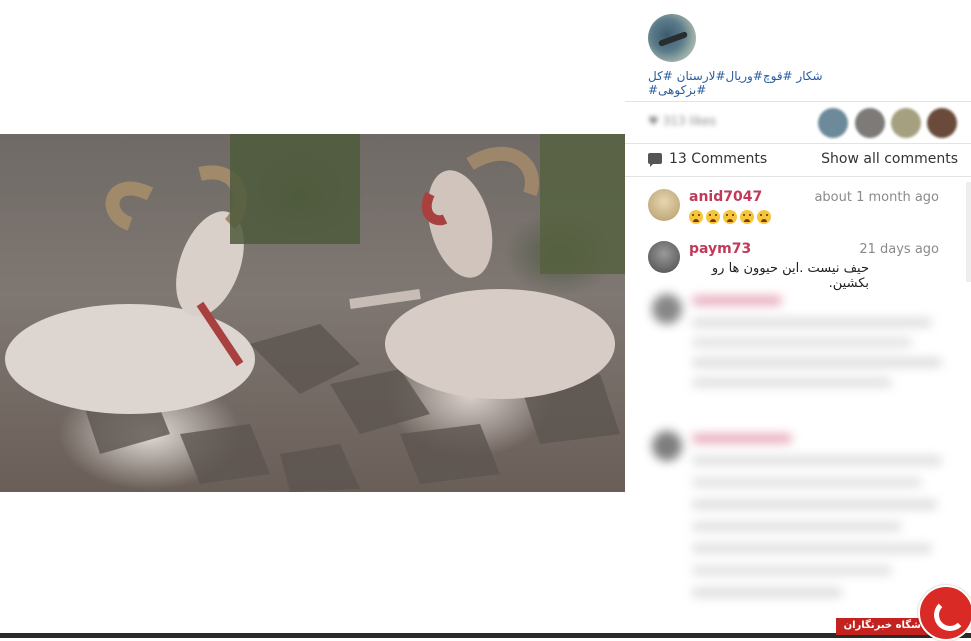 This screenshot has height=641, width=971. Describe the element at coordinates (899, 249) in the screenshot. I see `comment-timestamp: 21 days ago` at that location.